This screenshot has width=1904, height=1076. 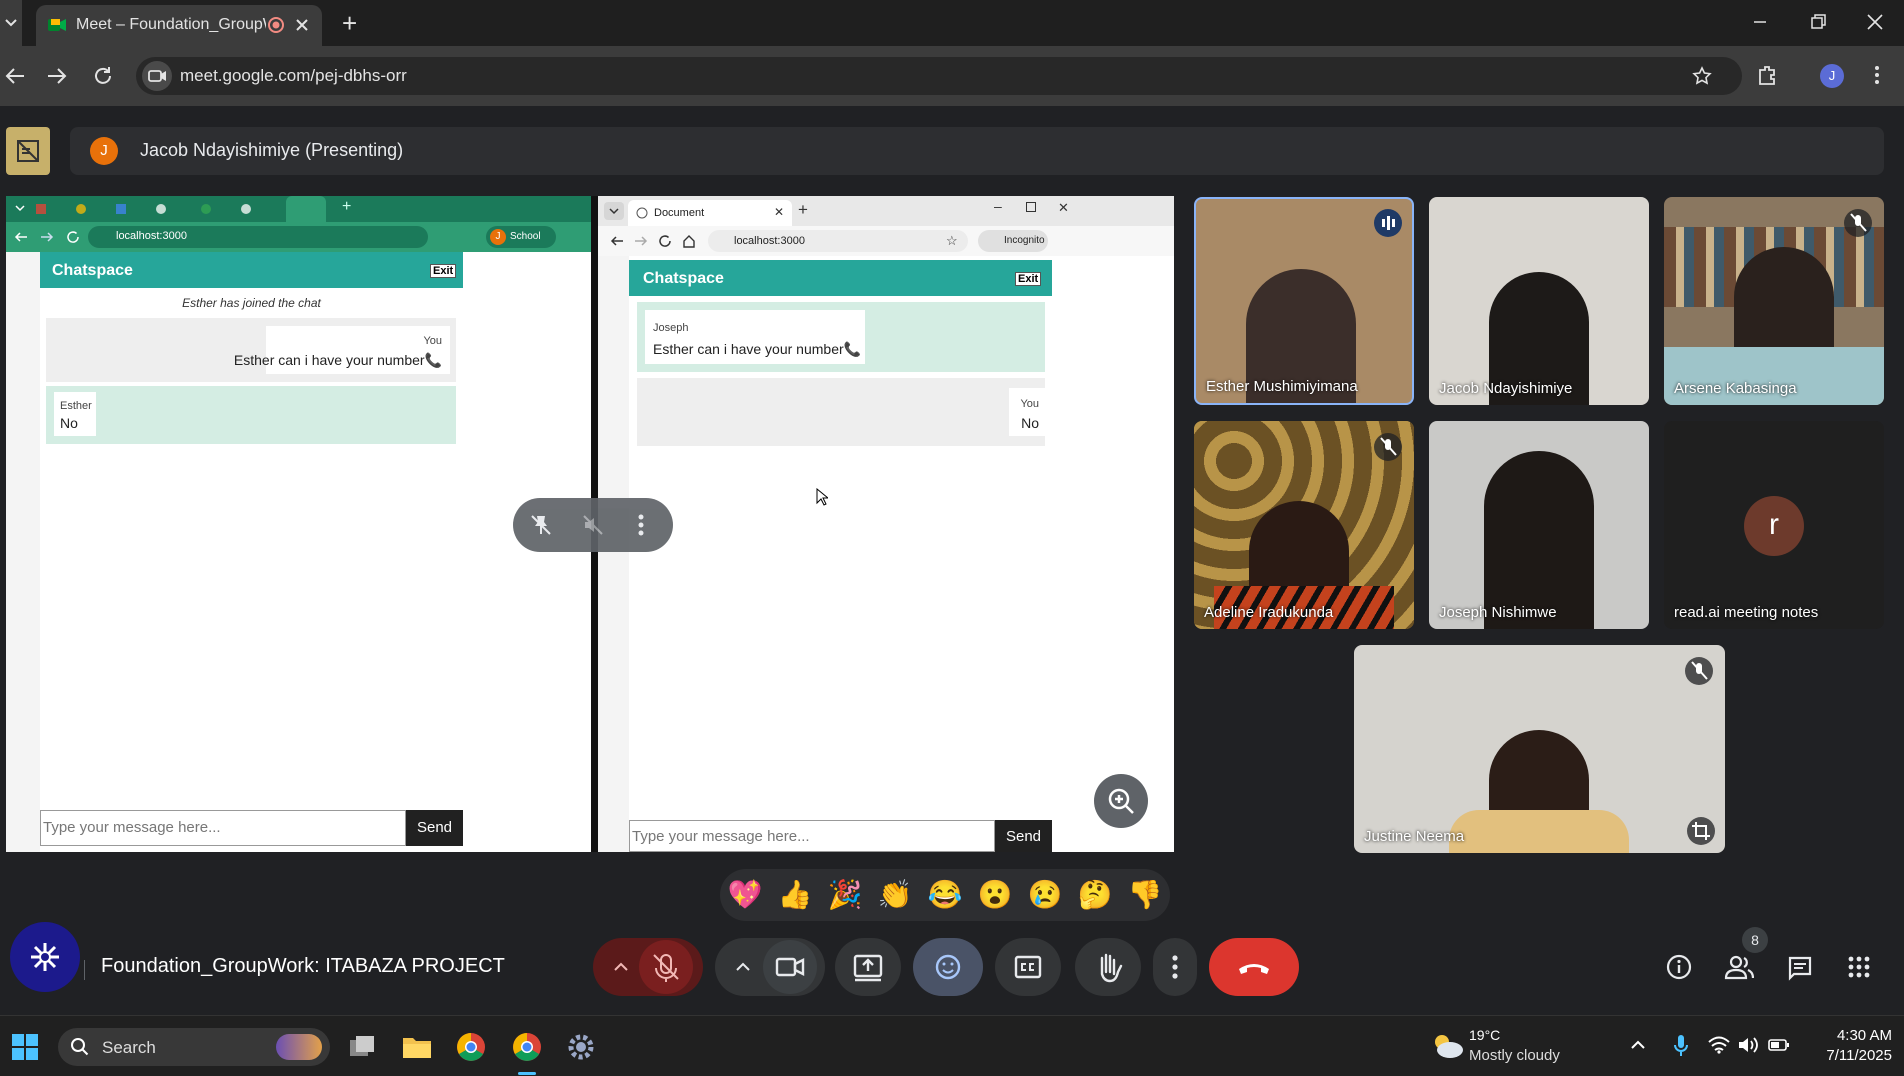 What do you see at coordinates (769, 241) in the screenshot?
I see `right-url: localhost:3000` at bounding box center [769, 241].